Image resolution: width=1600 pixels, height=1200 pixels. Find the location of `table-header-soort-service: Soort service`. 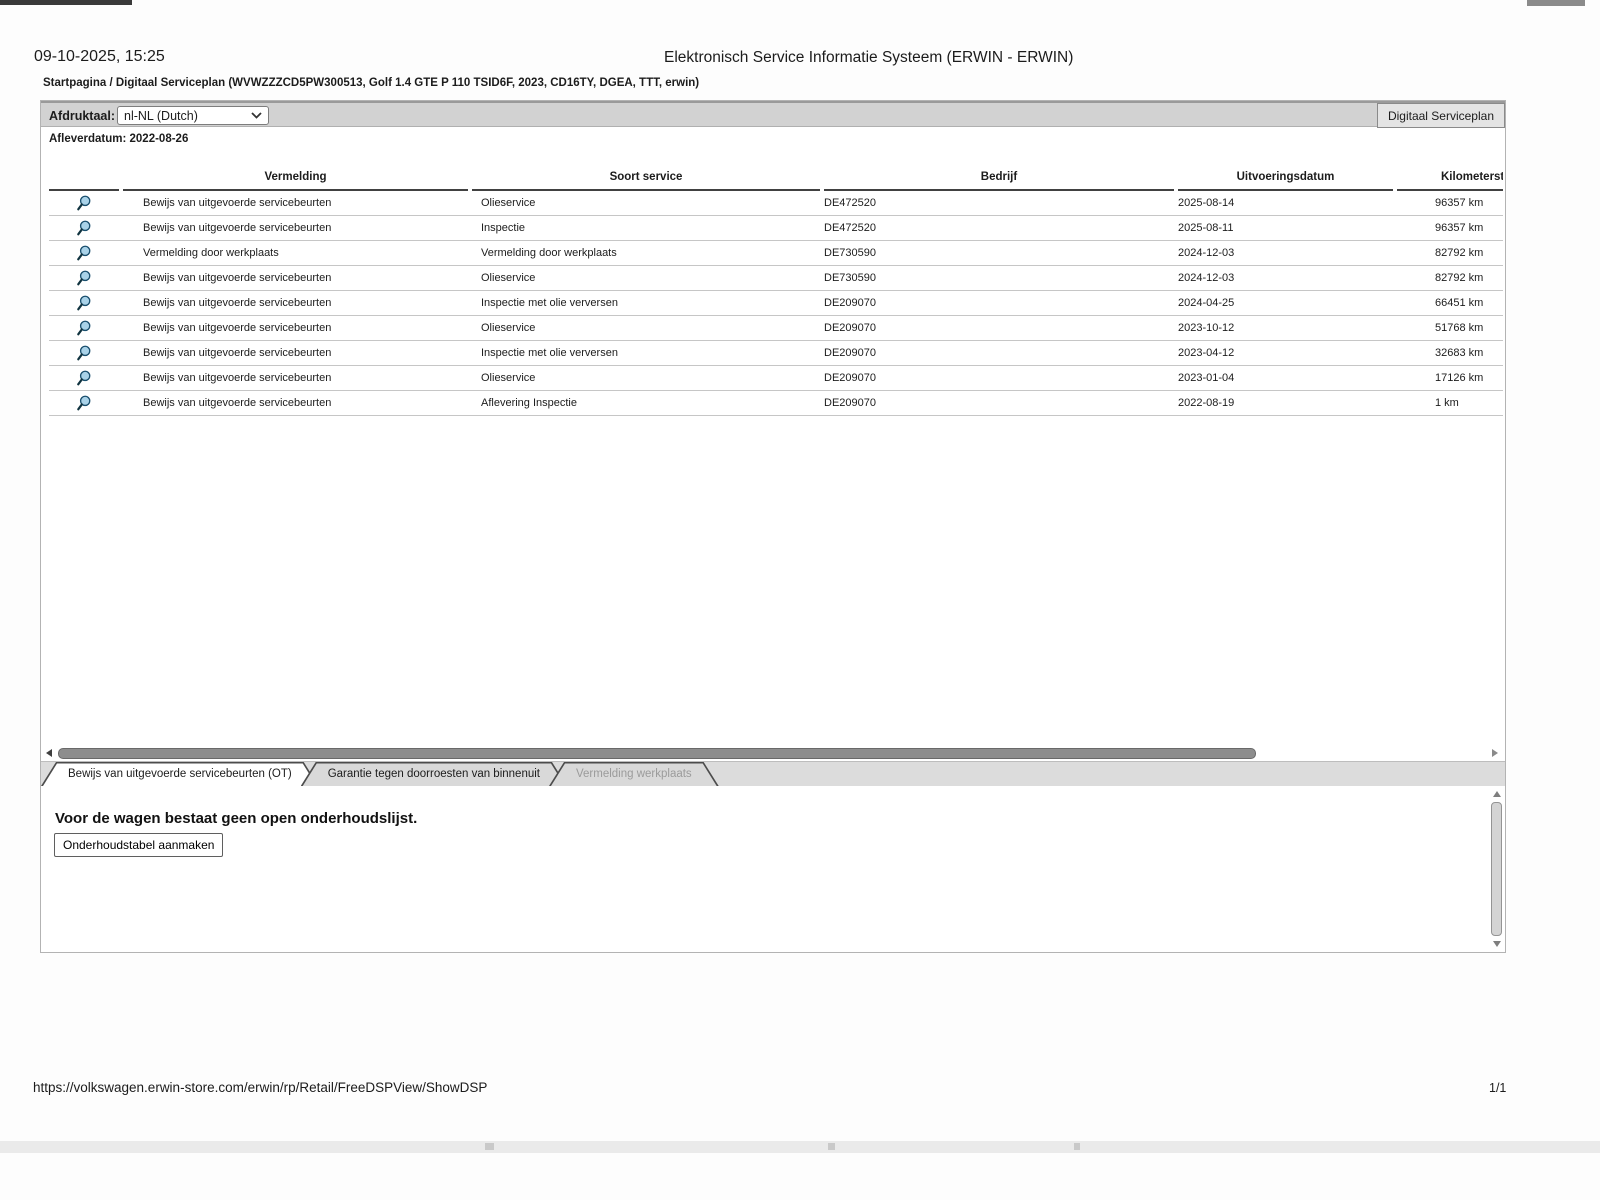

table-header-soort-service: Soort service is located at coordinates (646, 171).